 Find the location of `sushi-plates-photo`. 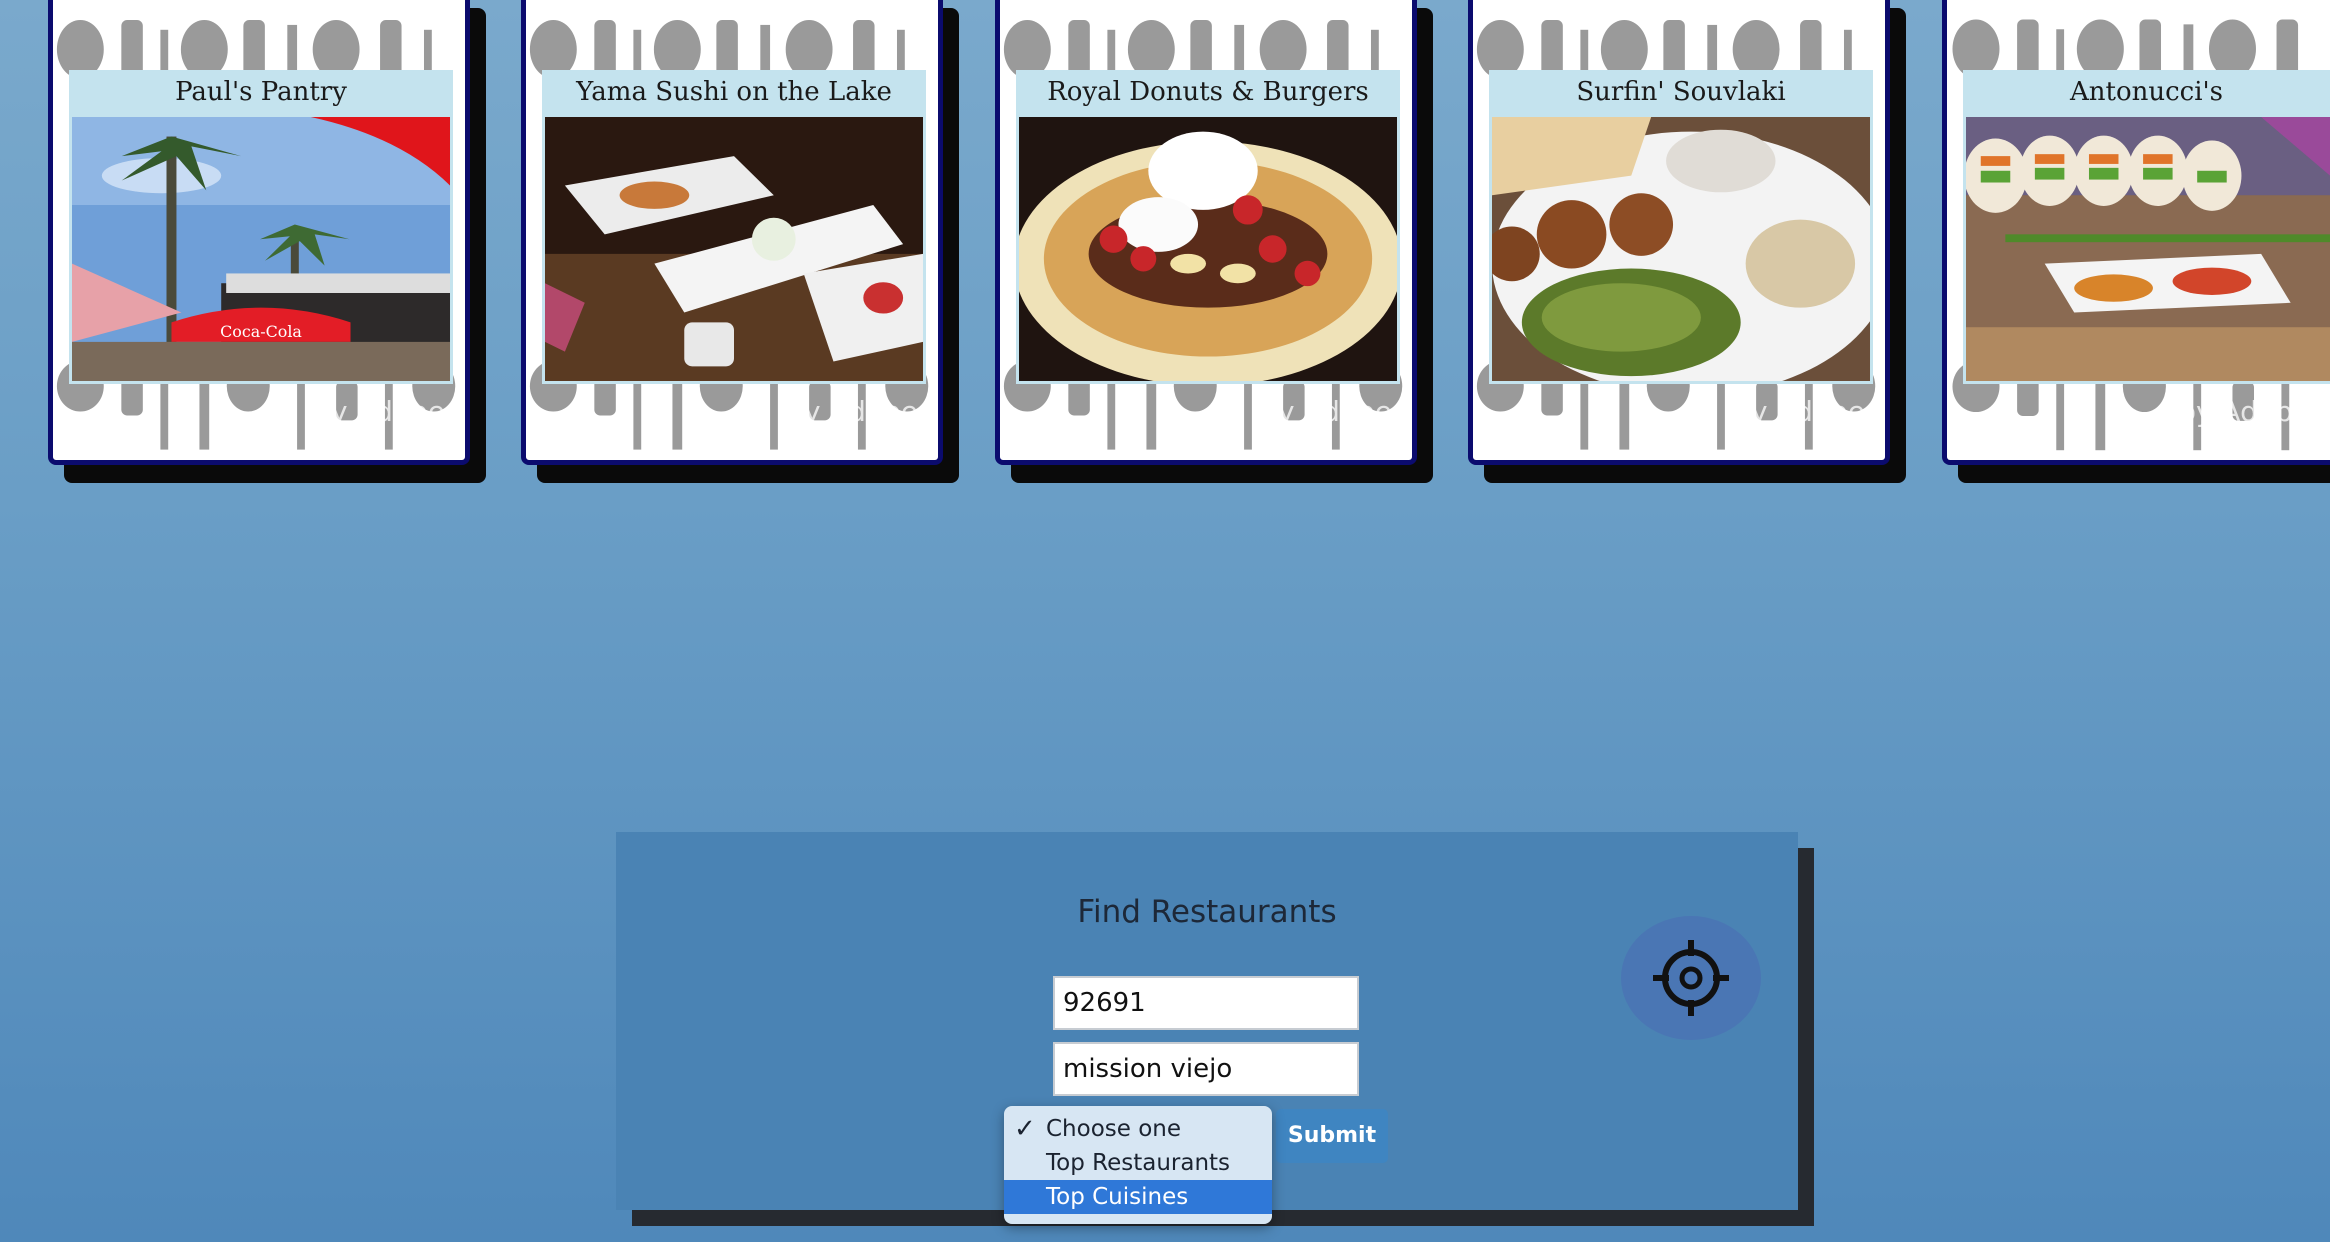

sushi-plates-photo is located at coordinates (734, 249).